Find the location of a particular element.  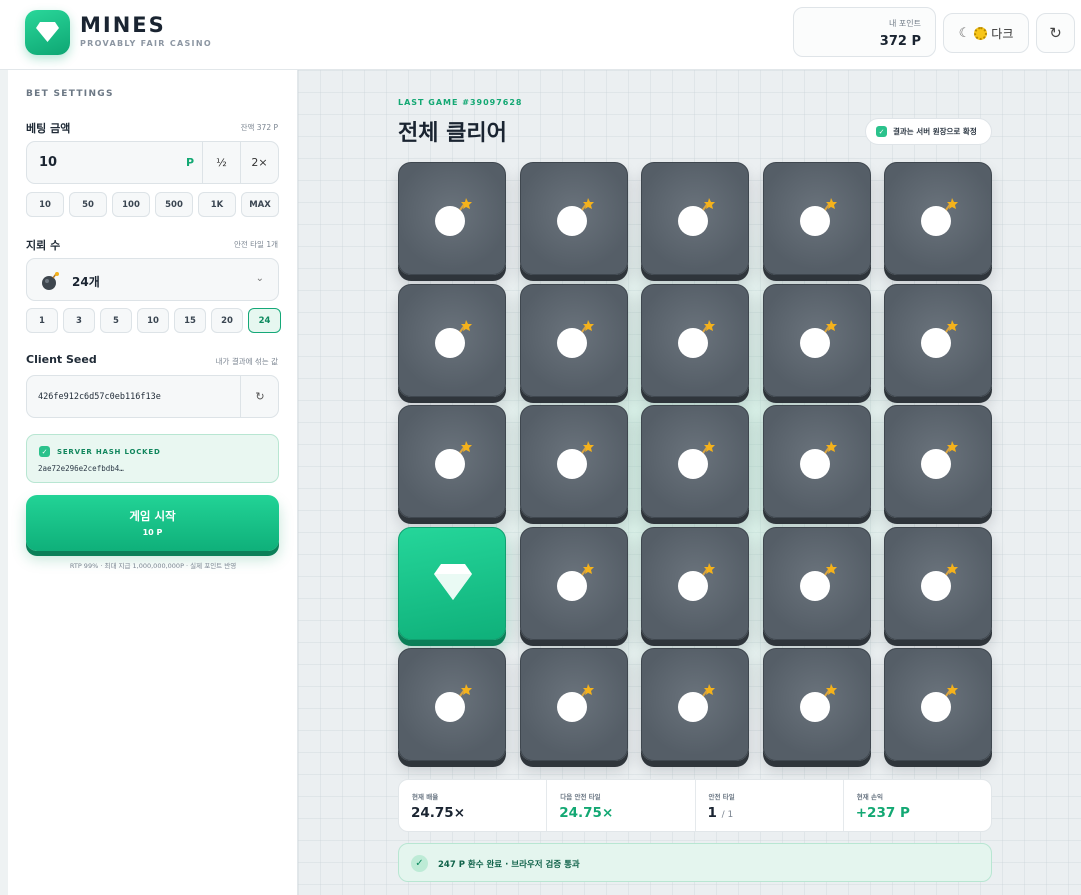

client-seed-value: 426fe912c6d57c0eb116f13e is located at coordinates (99, 397).